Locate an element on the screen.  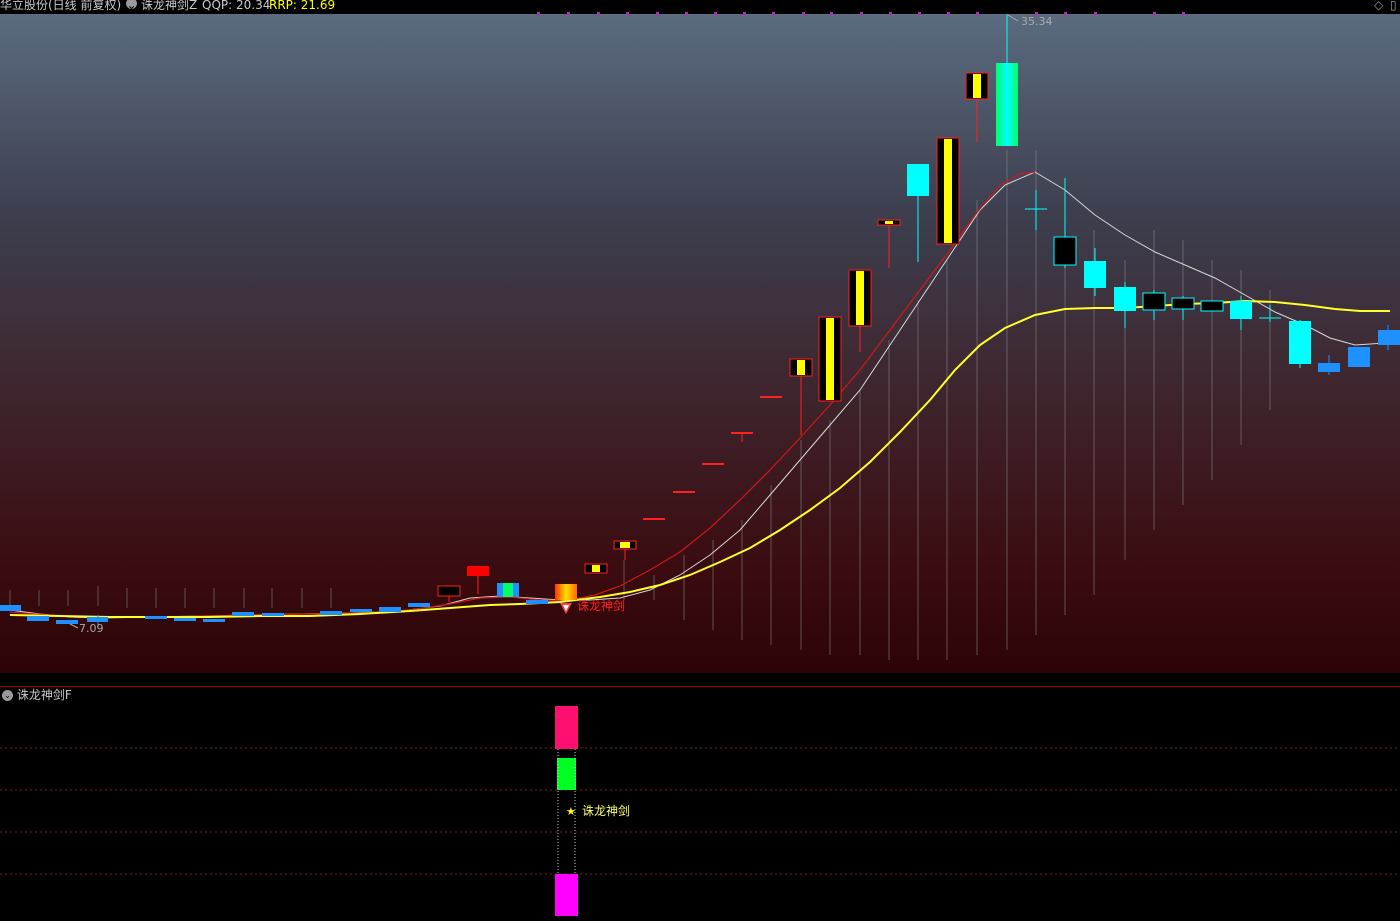
sub-grid-lines is located at coordinates (700, 811).